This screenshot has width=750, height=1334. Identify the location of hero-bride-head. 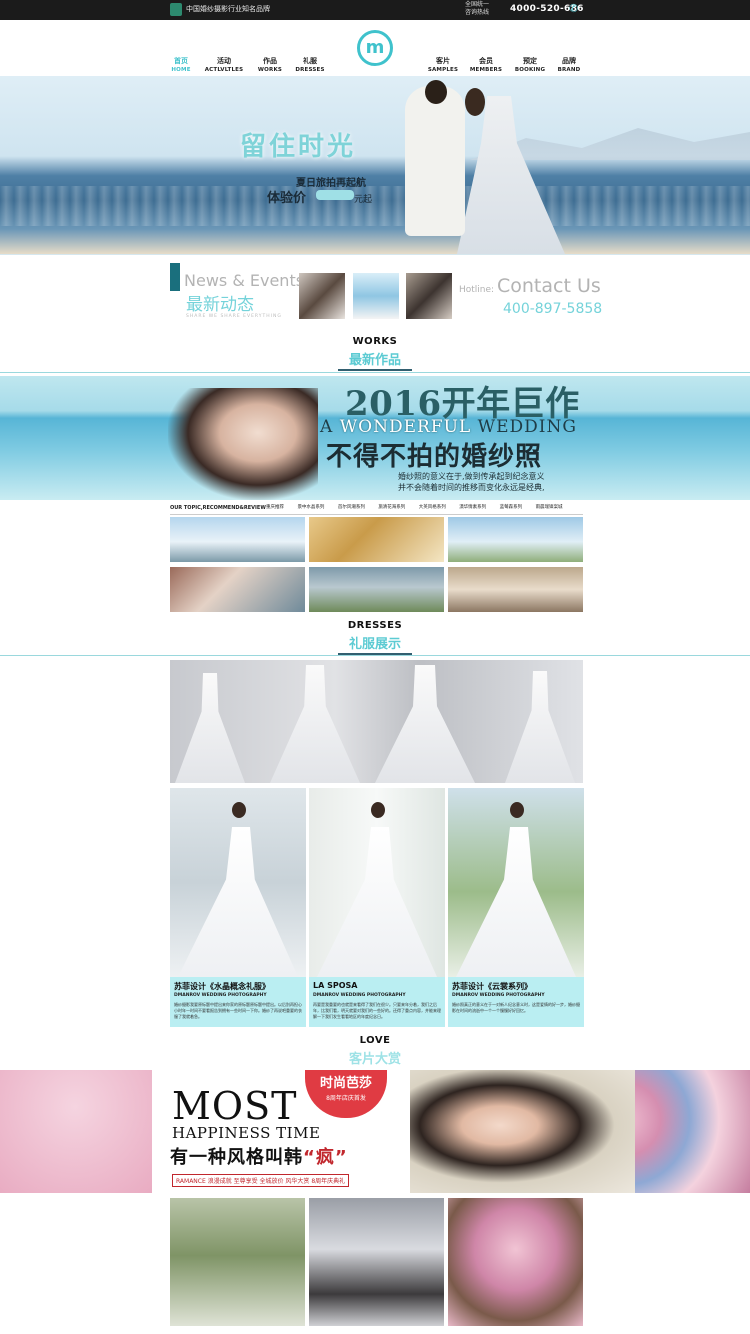
(475, 102).